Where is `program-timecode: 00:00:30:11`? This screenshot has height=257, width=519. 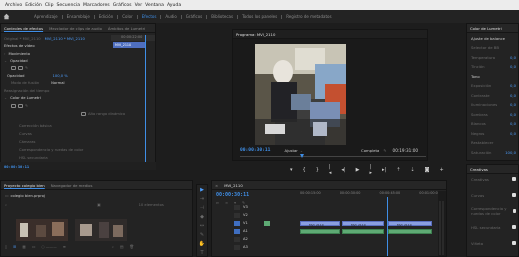
program-timecode: 00:00:30:11 is located at coordinates (255, 150).